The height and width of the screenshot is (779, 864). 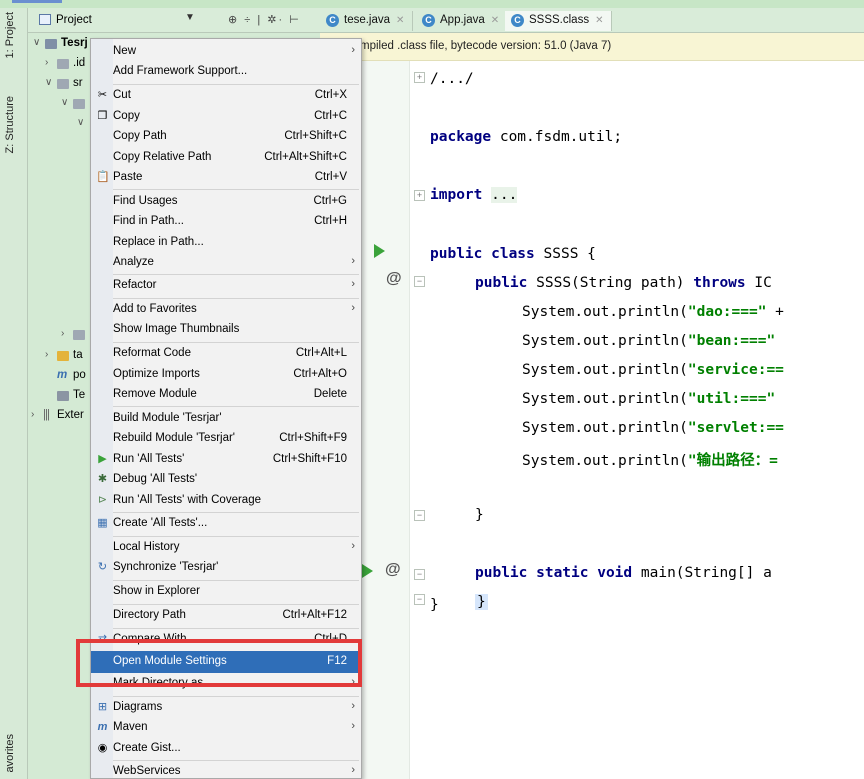 I want to click on menu-item-directory-path: Directory Path Ctrl+Alt+F12, so click(x=226, y=616).